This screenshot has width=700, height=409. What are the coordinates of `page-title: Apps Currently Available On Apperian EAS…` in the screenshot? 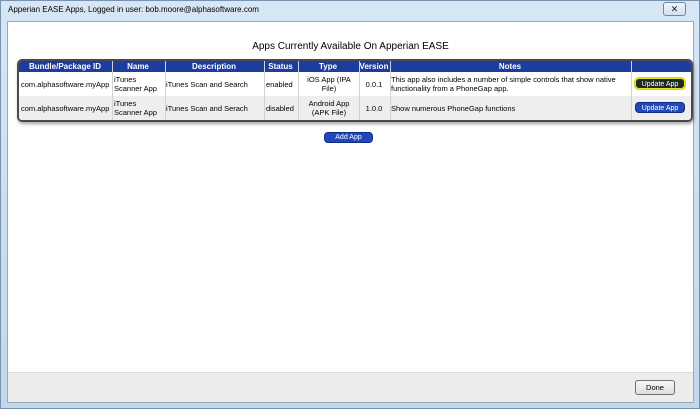 It's located at (350, 46).